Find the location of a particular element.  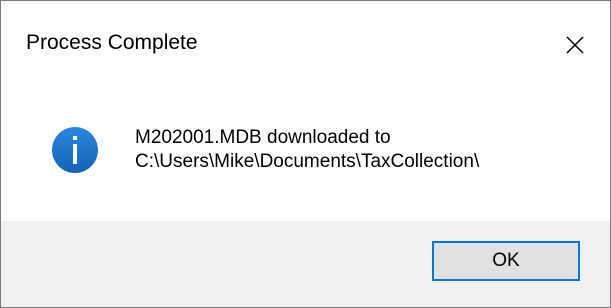

close-icon is located at coordinates (575, 45).